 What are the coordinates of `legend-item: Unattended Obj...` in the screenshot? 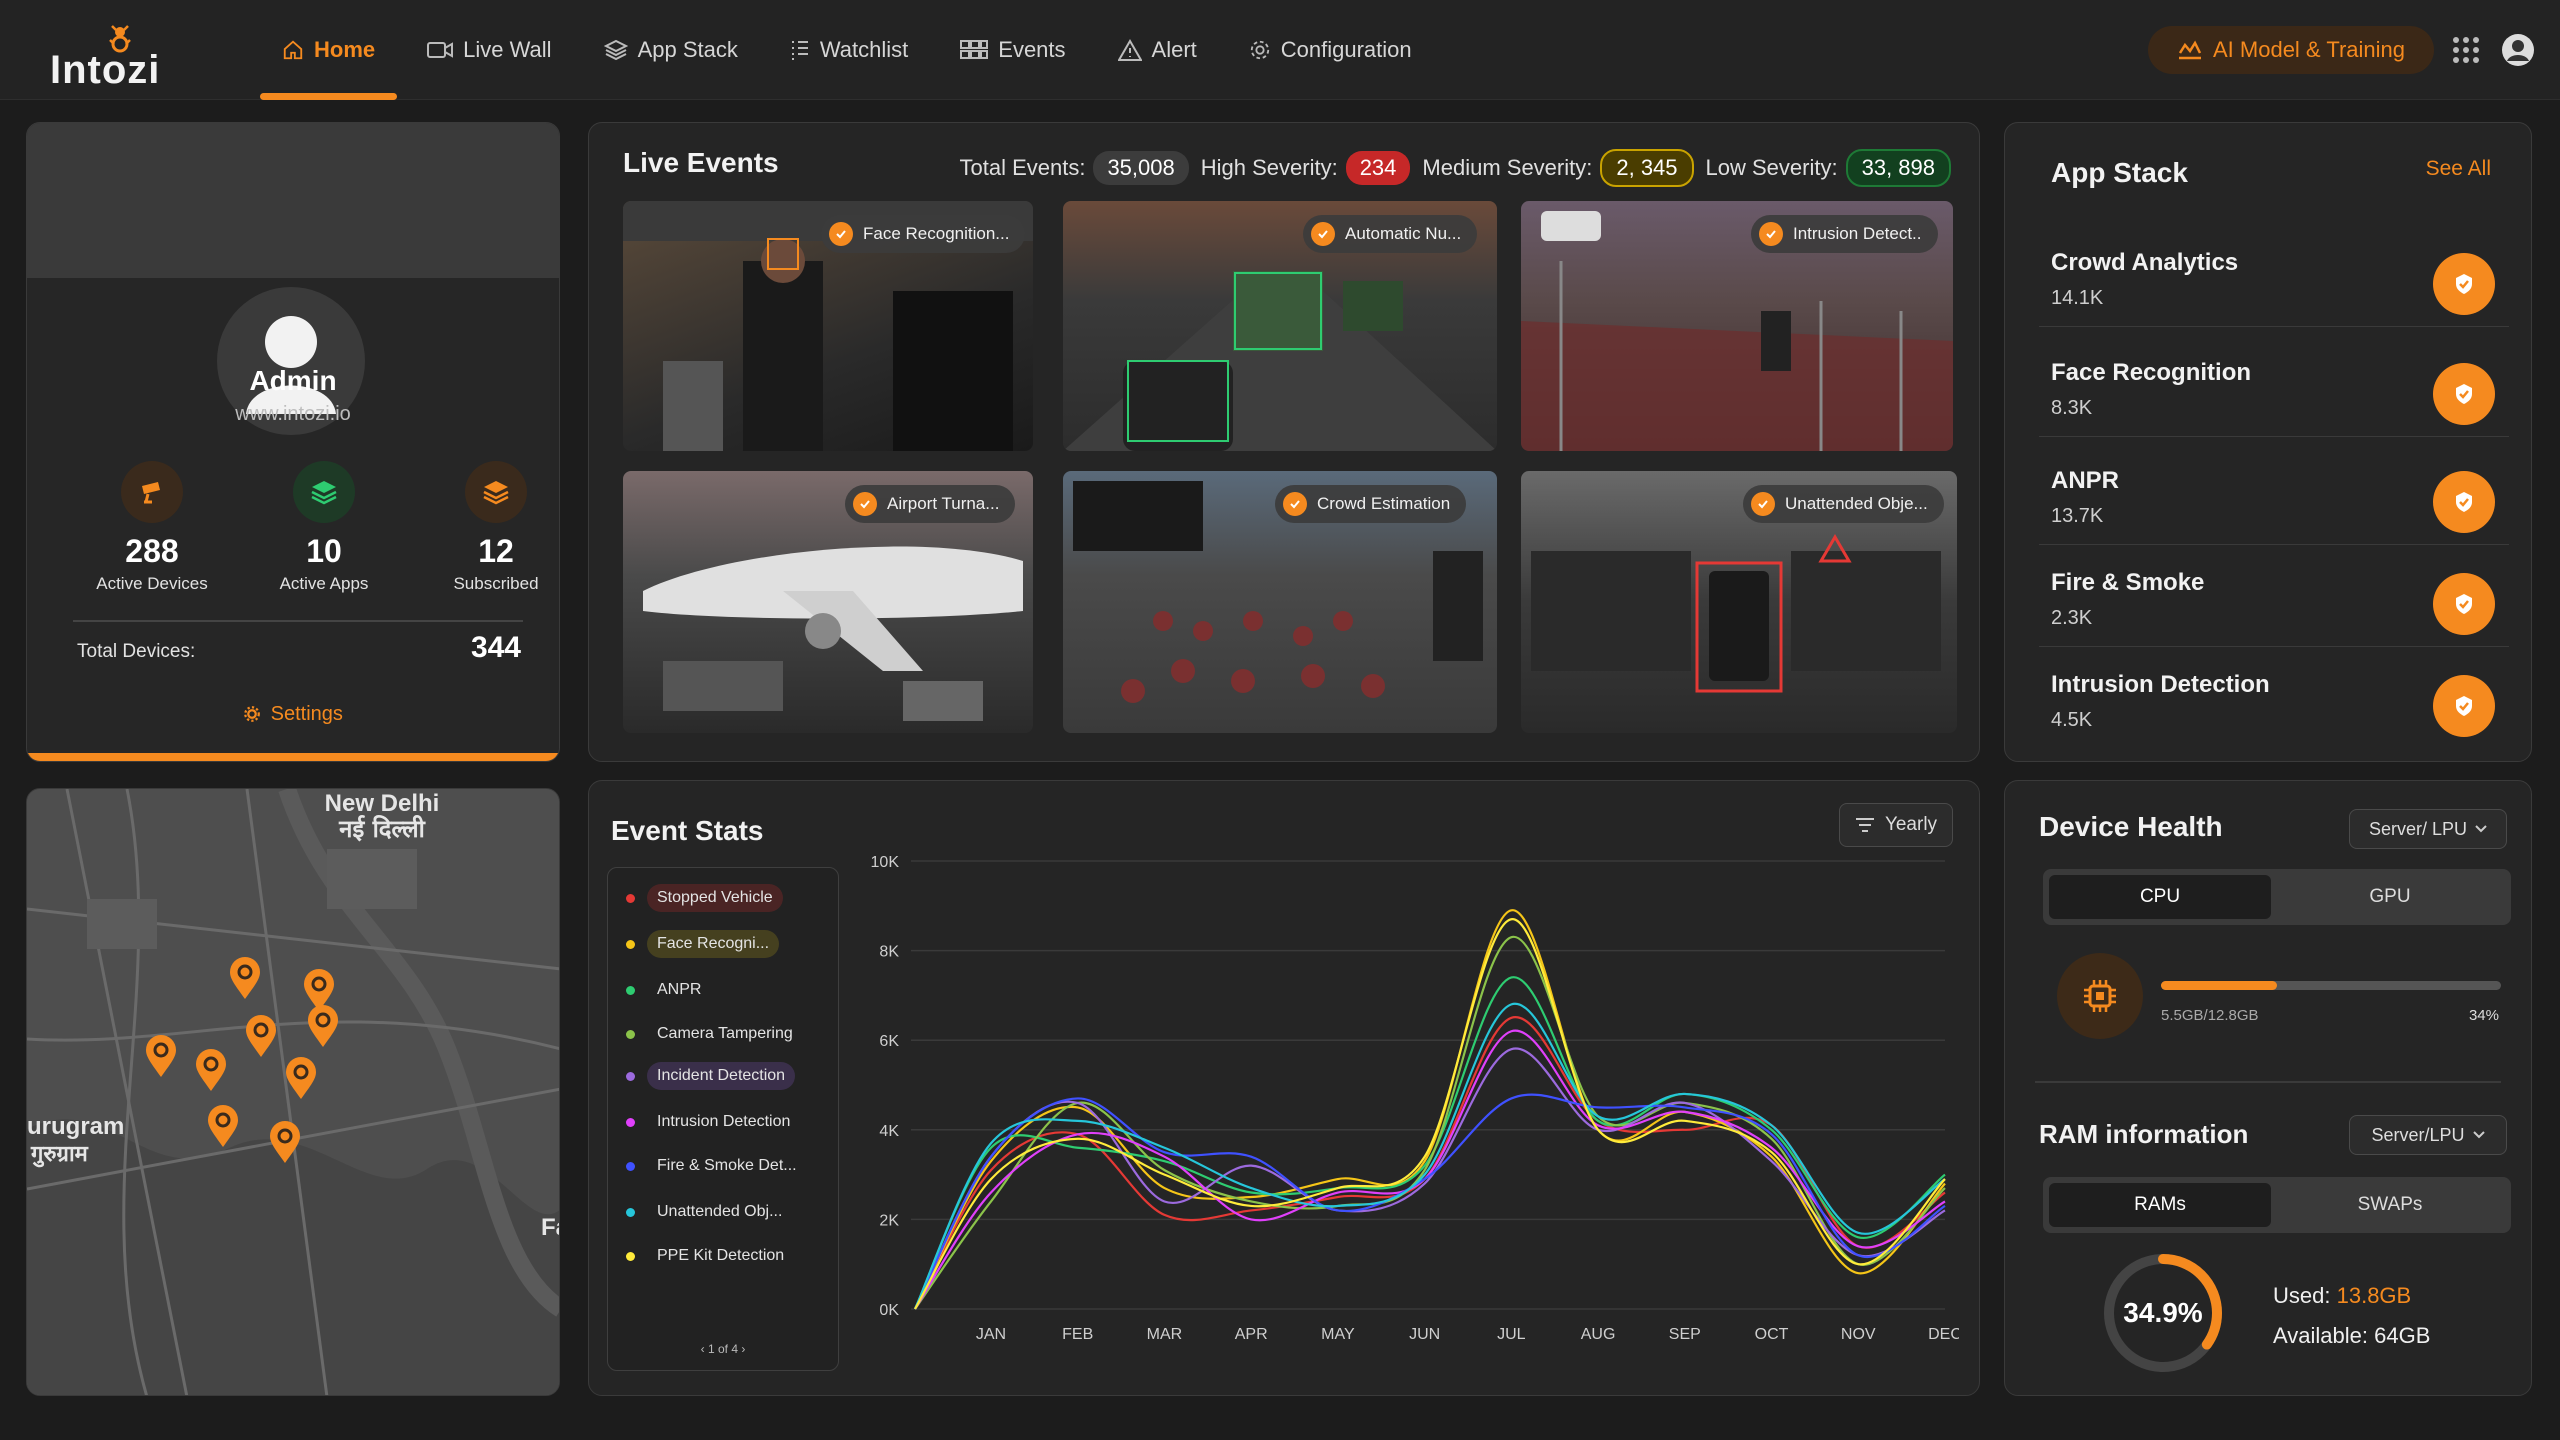 It's located at (709, 1212).